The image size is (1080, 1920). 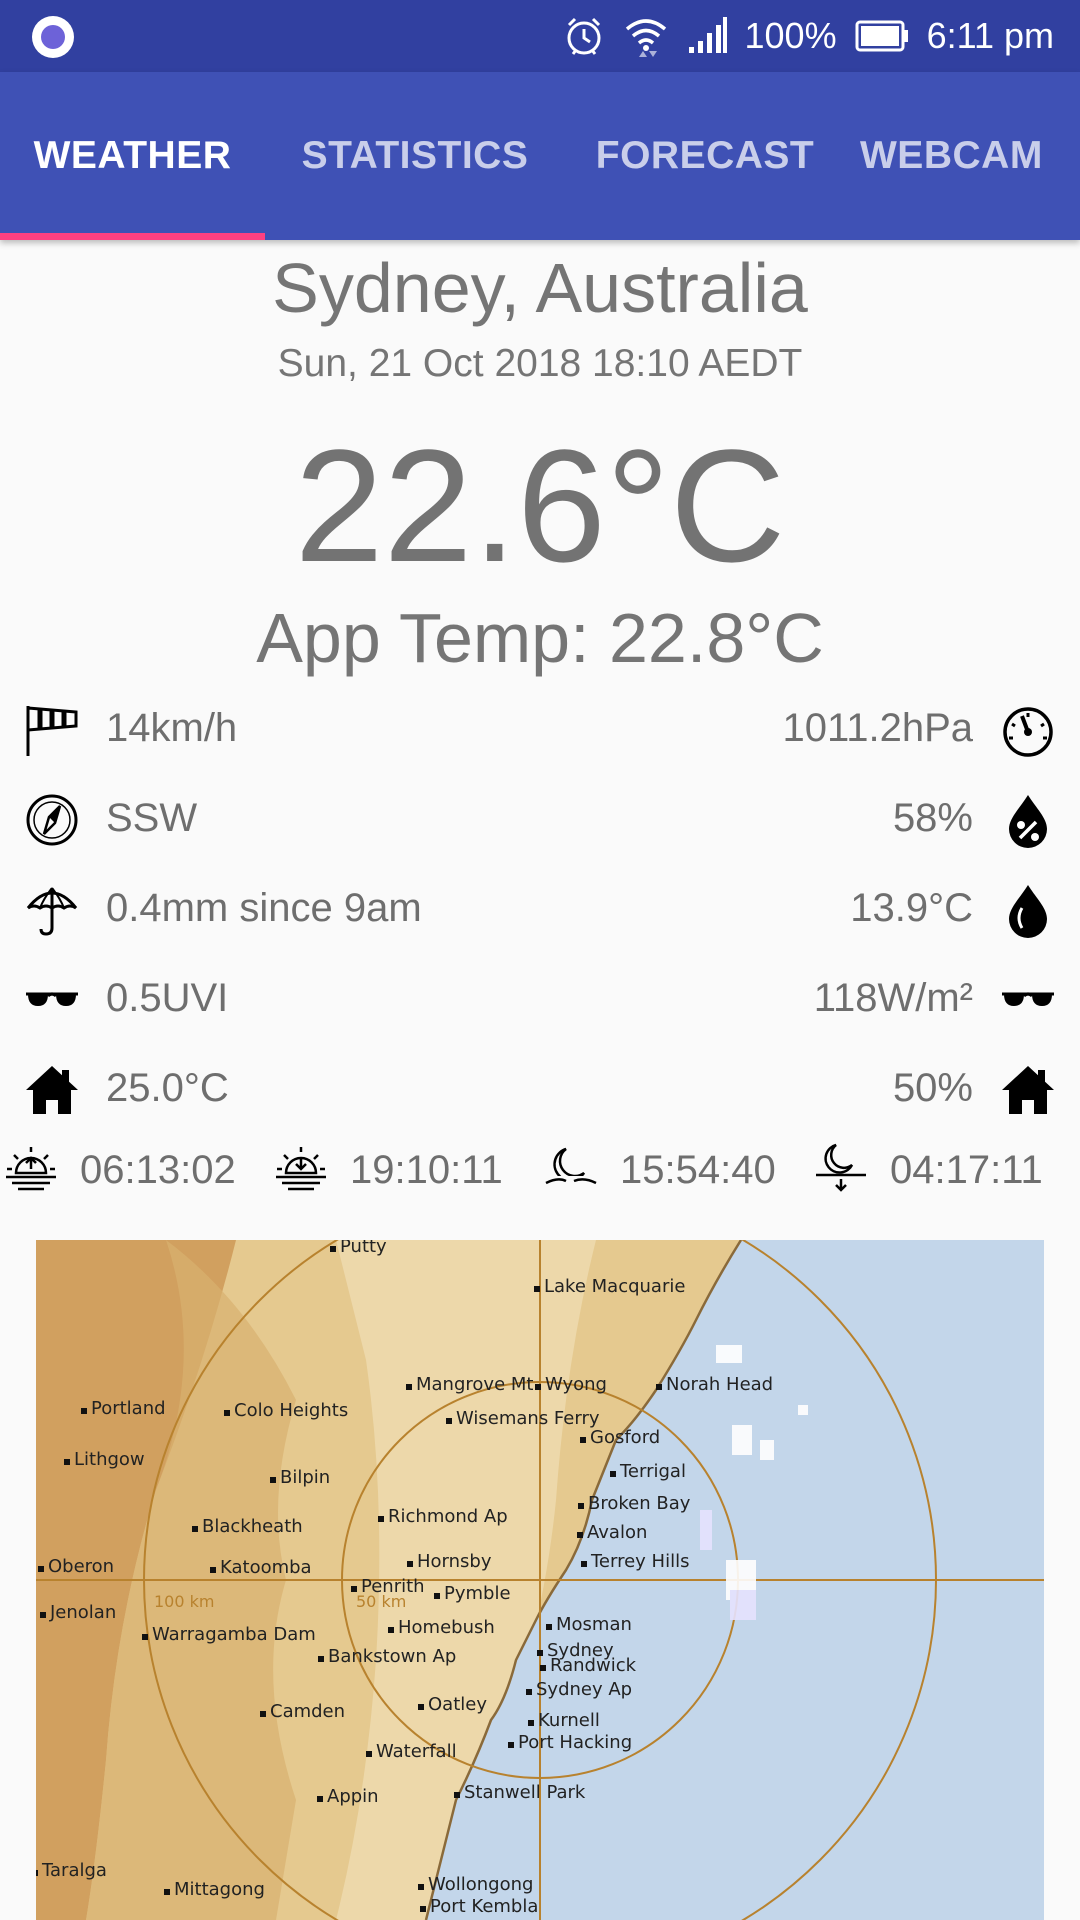 I want to click on place-label: Taralga, so click(x=74, y=1870).